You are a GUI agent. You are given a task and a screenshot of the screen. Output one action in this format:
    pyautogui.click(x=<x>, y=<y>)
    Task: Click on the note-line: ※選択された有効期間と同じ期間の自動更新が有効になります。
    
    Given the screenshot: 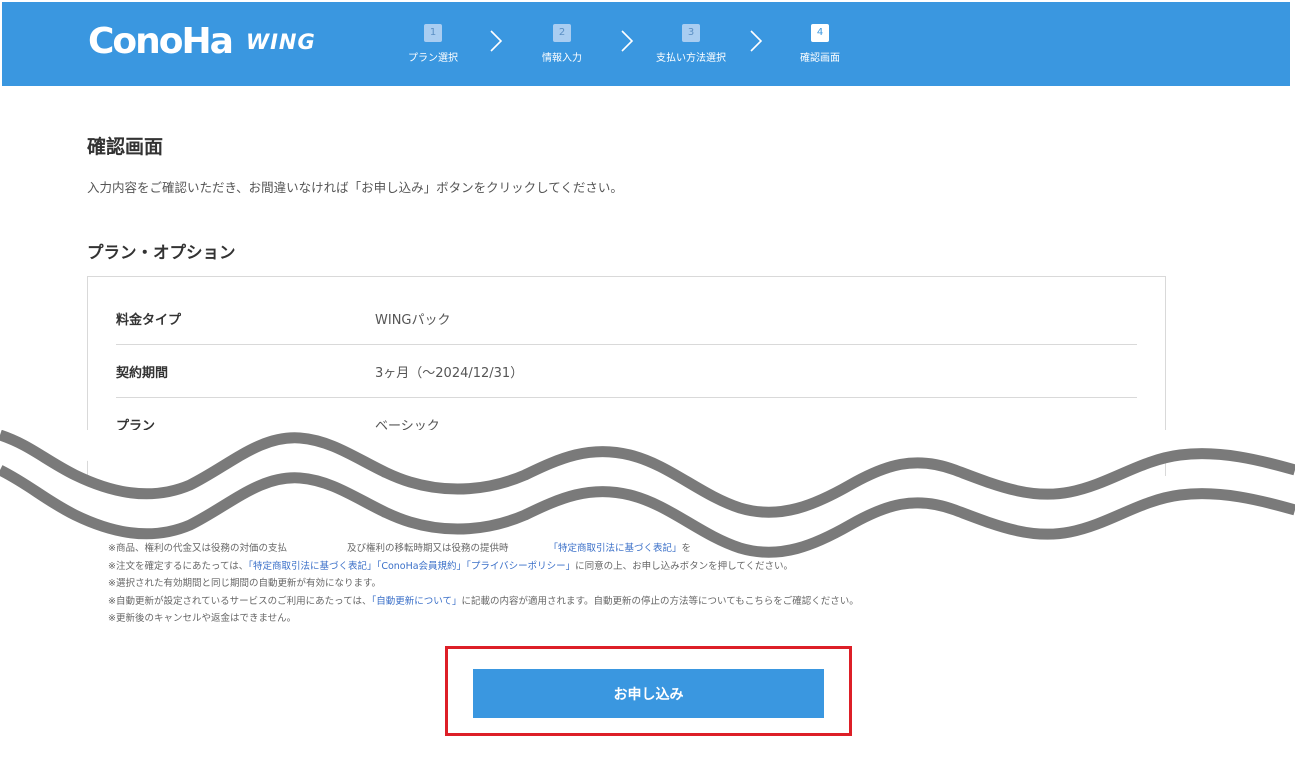 What is the action you would take?
    pyautogui.click(x=245, y=583)
    